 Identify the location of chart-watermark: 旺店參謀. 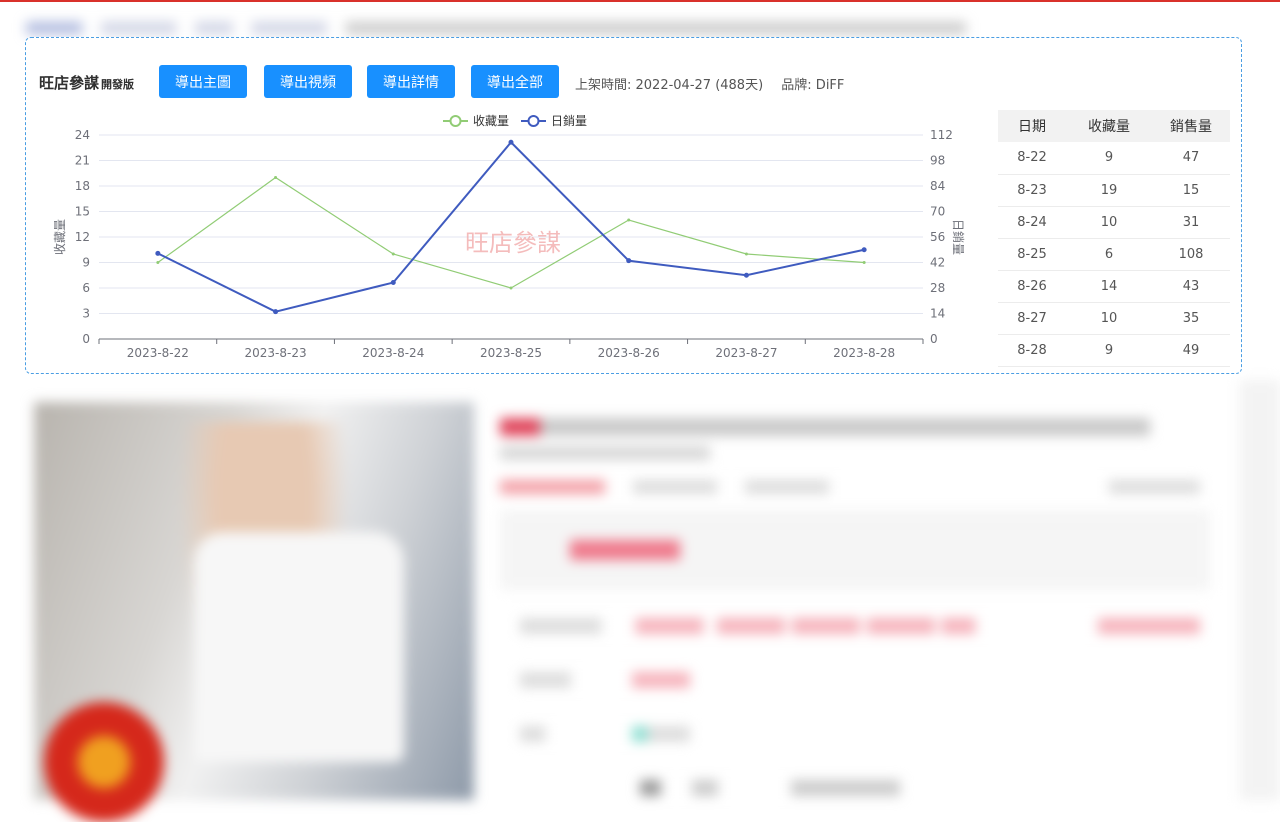
(513, 243).